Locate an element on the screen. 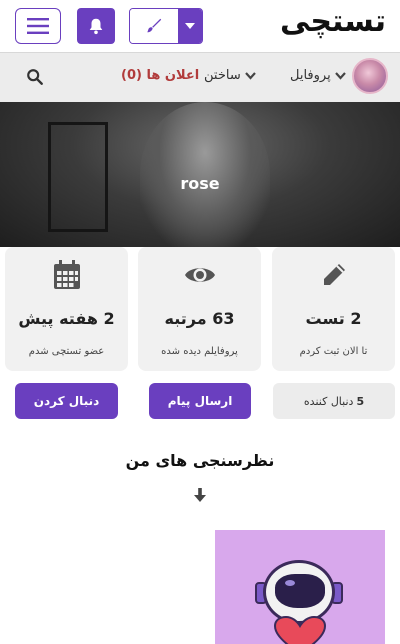 This screenshot has height=644, width=400. nav-profile: پروفایل is located at coordinates (318, 75).